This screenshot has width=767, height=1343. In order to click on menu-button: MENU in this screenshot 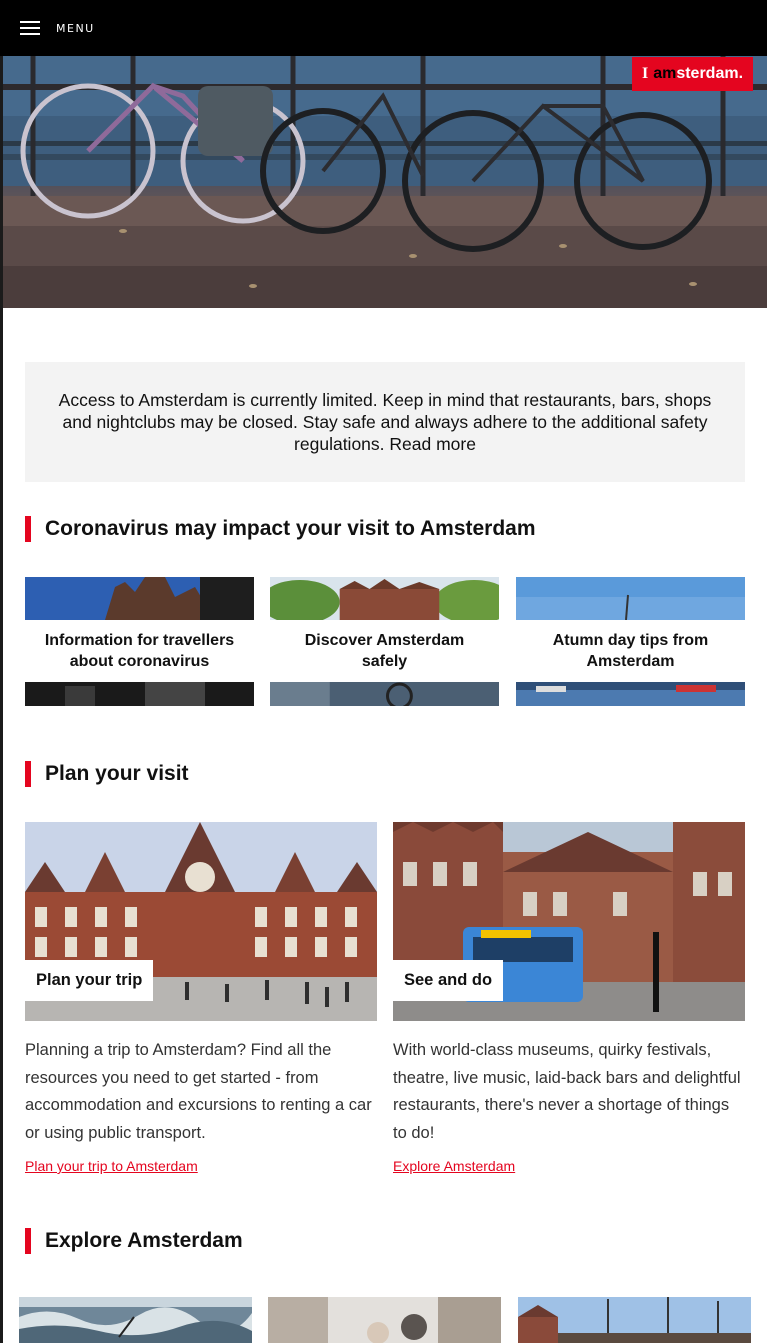, I will do `click(57, 28)`.